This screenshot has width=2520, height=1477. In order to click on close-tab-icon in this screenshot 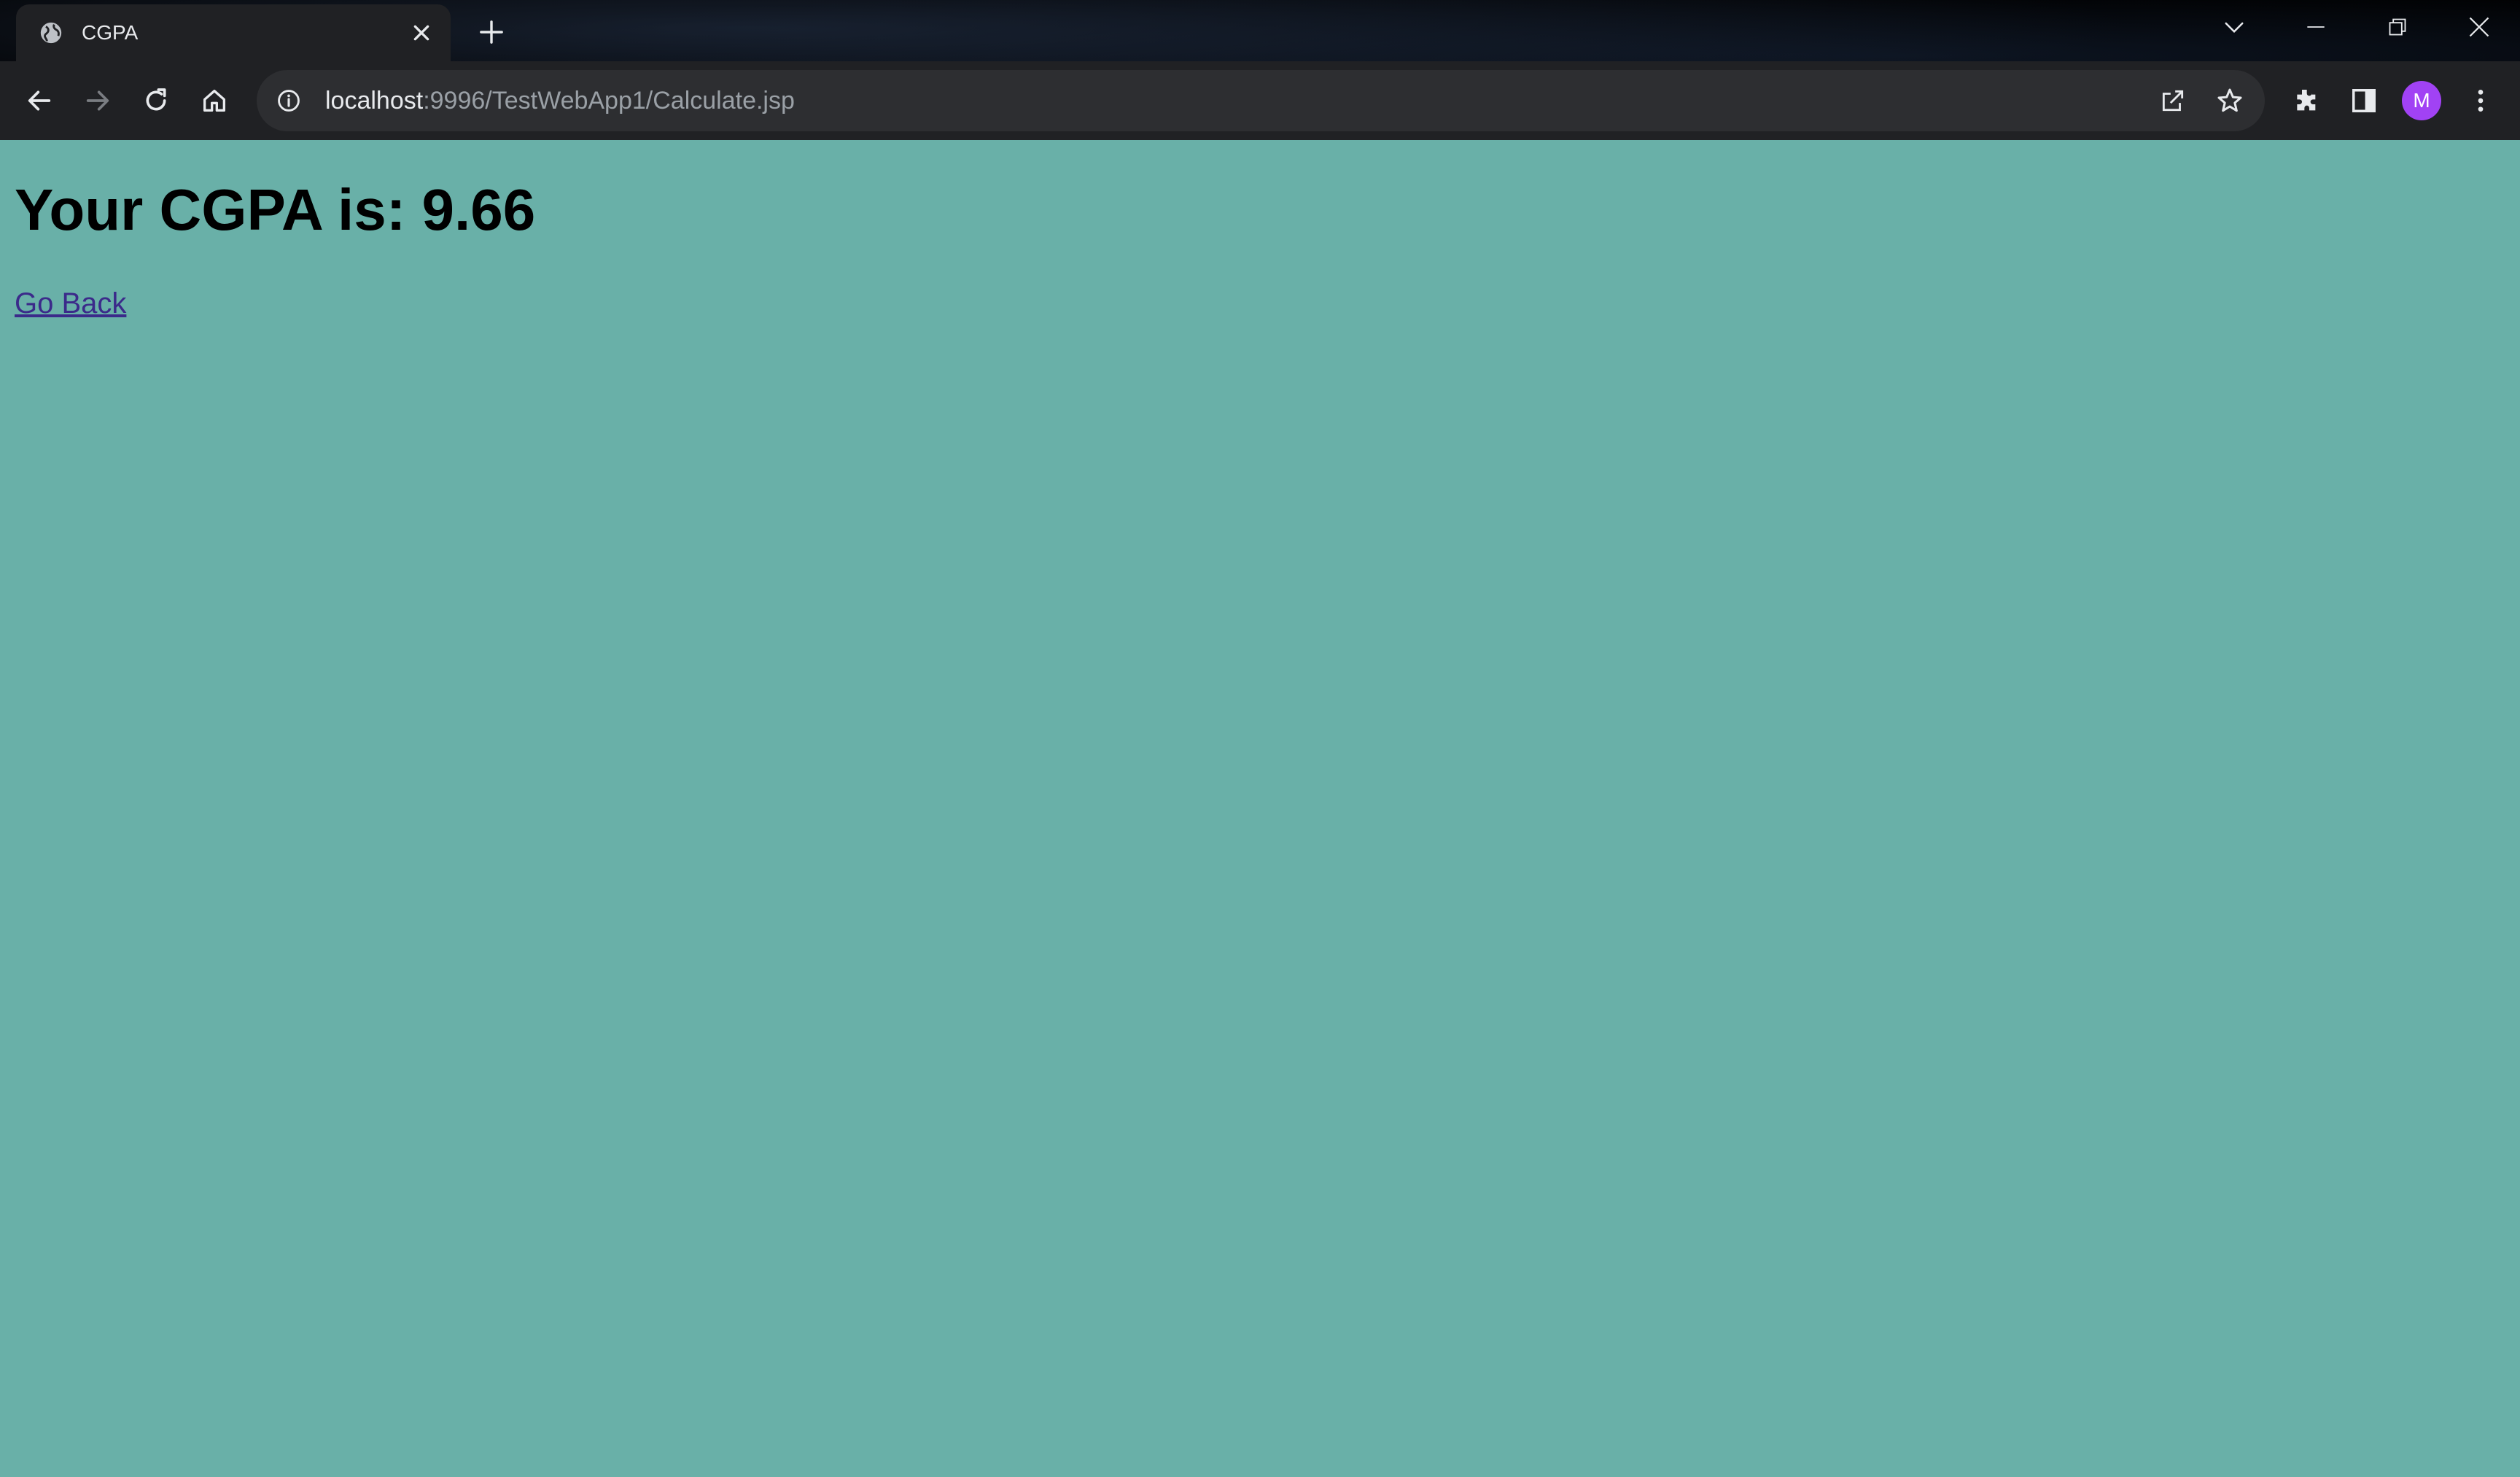, I will do `click(421, 33)`.